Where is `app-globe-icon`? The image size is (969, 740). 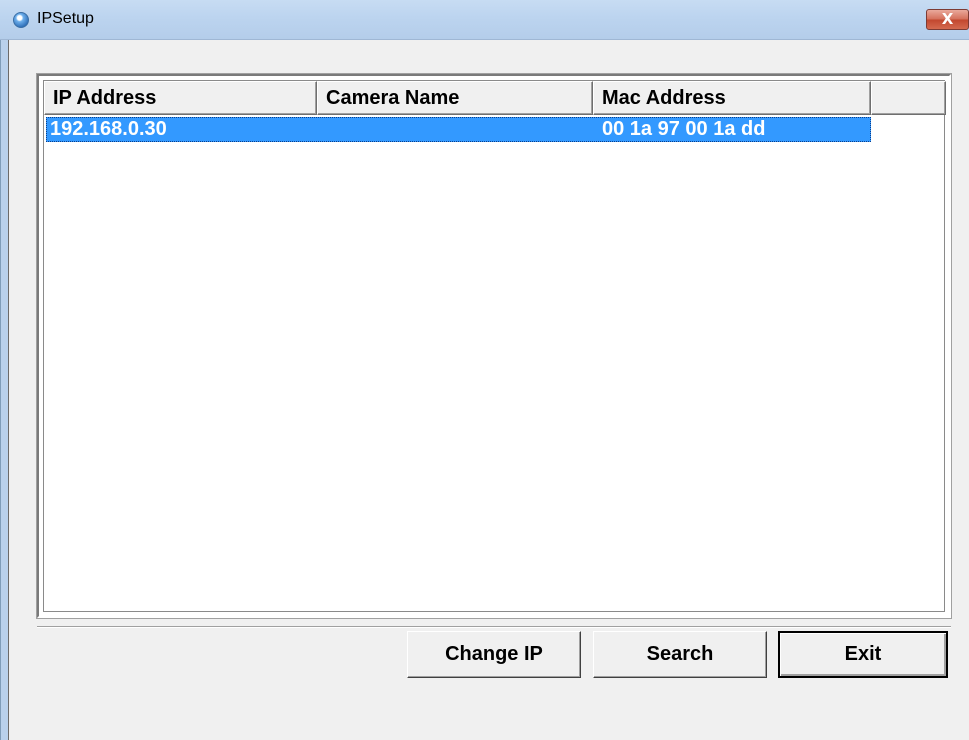 app-globe-icon is located at coordinates (21, 20).